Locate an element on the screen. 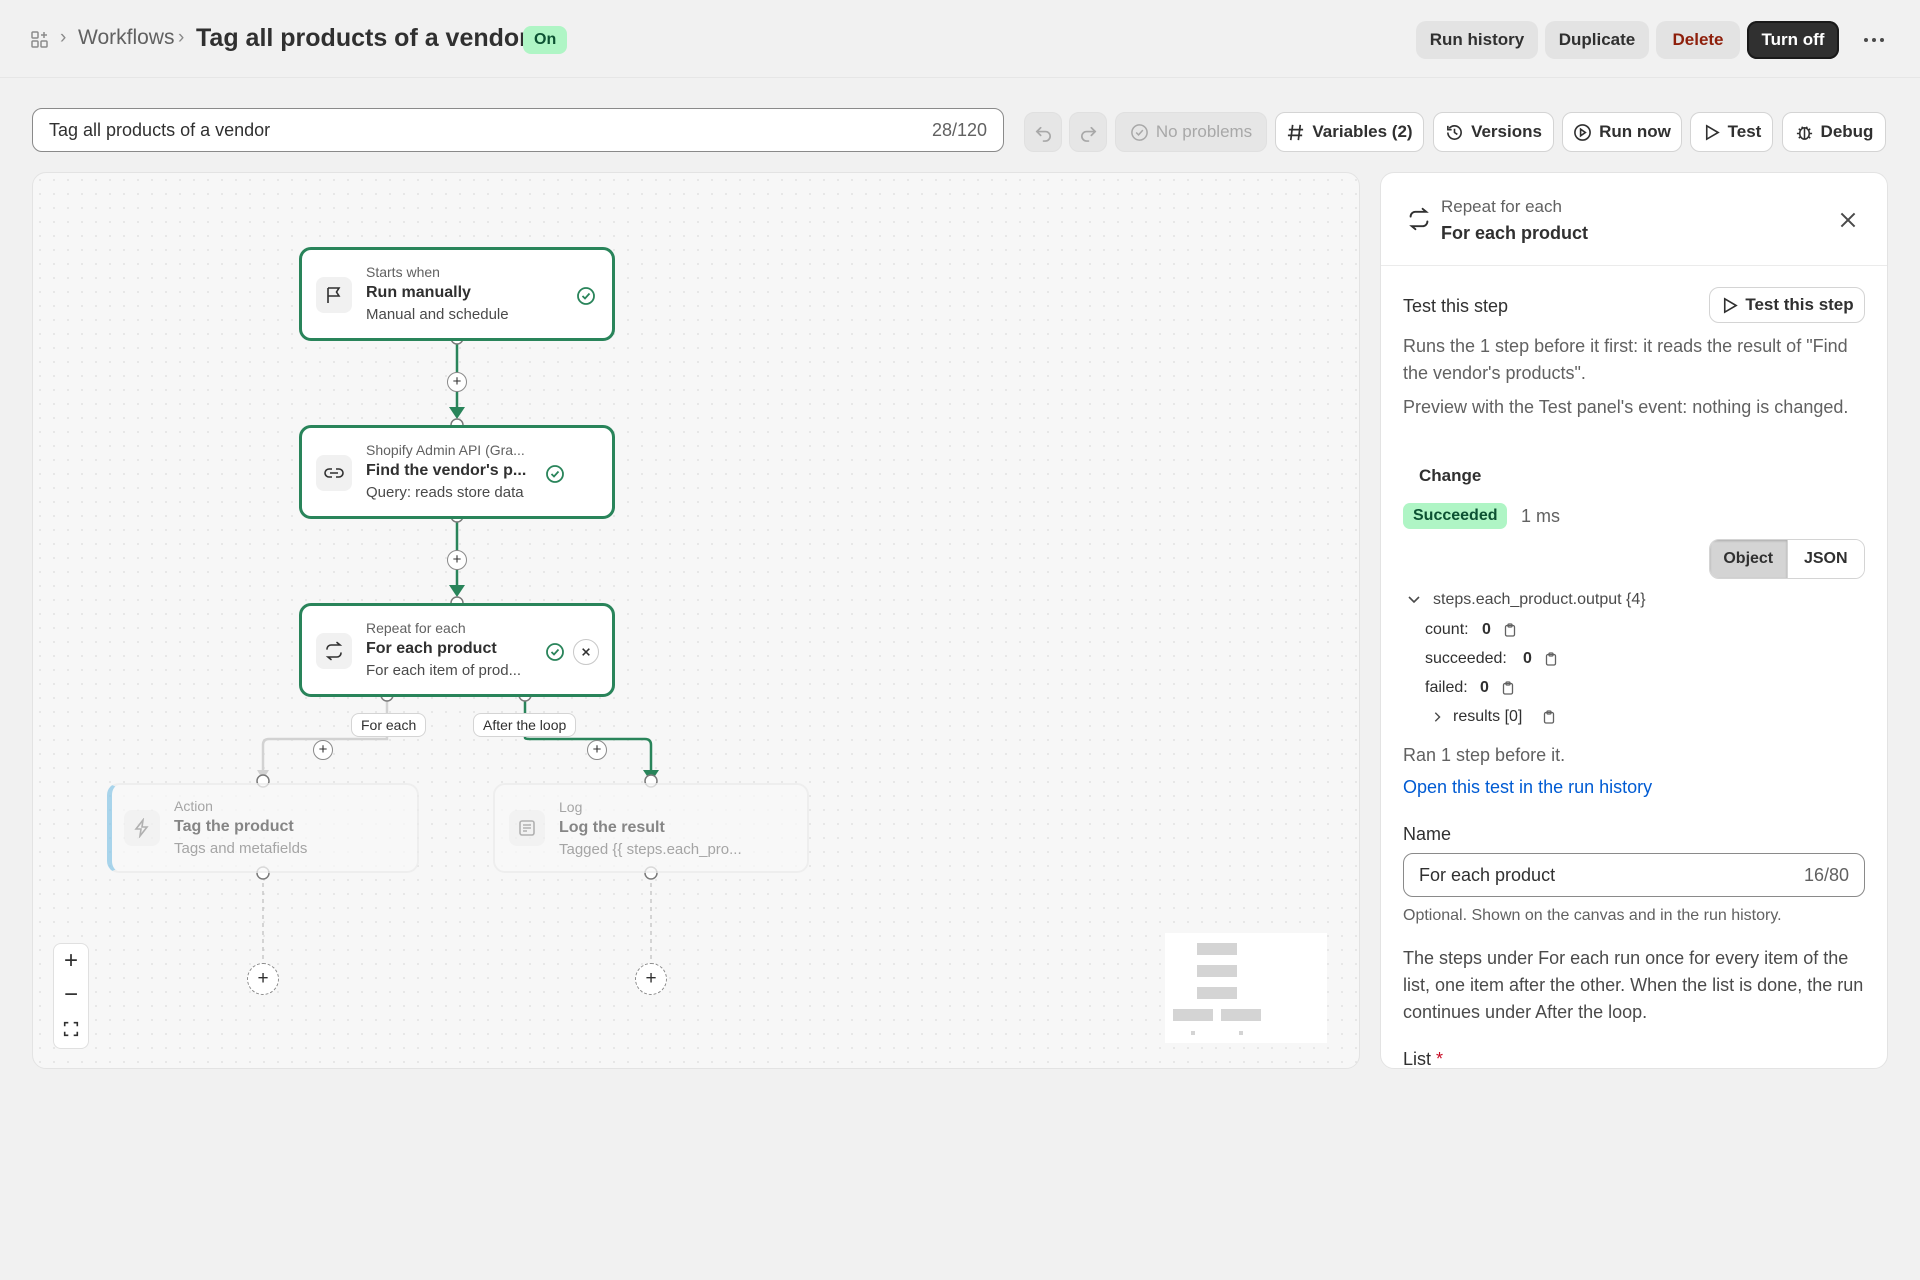 This screenshot has width=1920, height=1280. expand-icon is located at coordinates (71, 1029).